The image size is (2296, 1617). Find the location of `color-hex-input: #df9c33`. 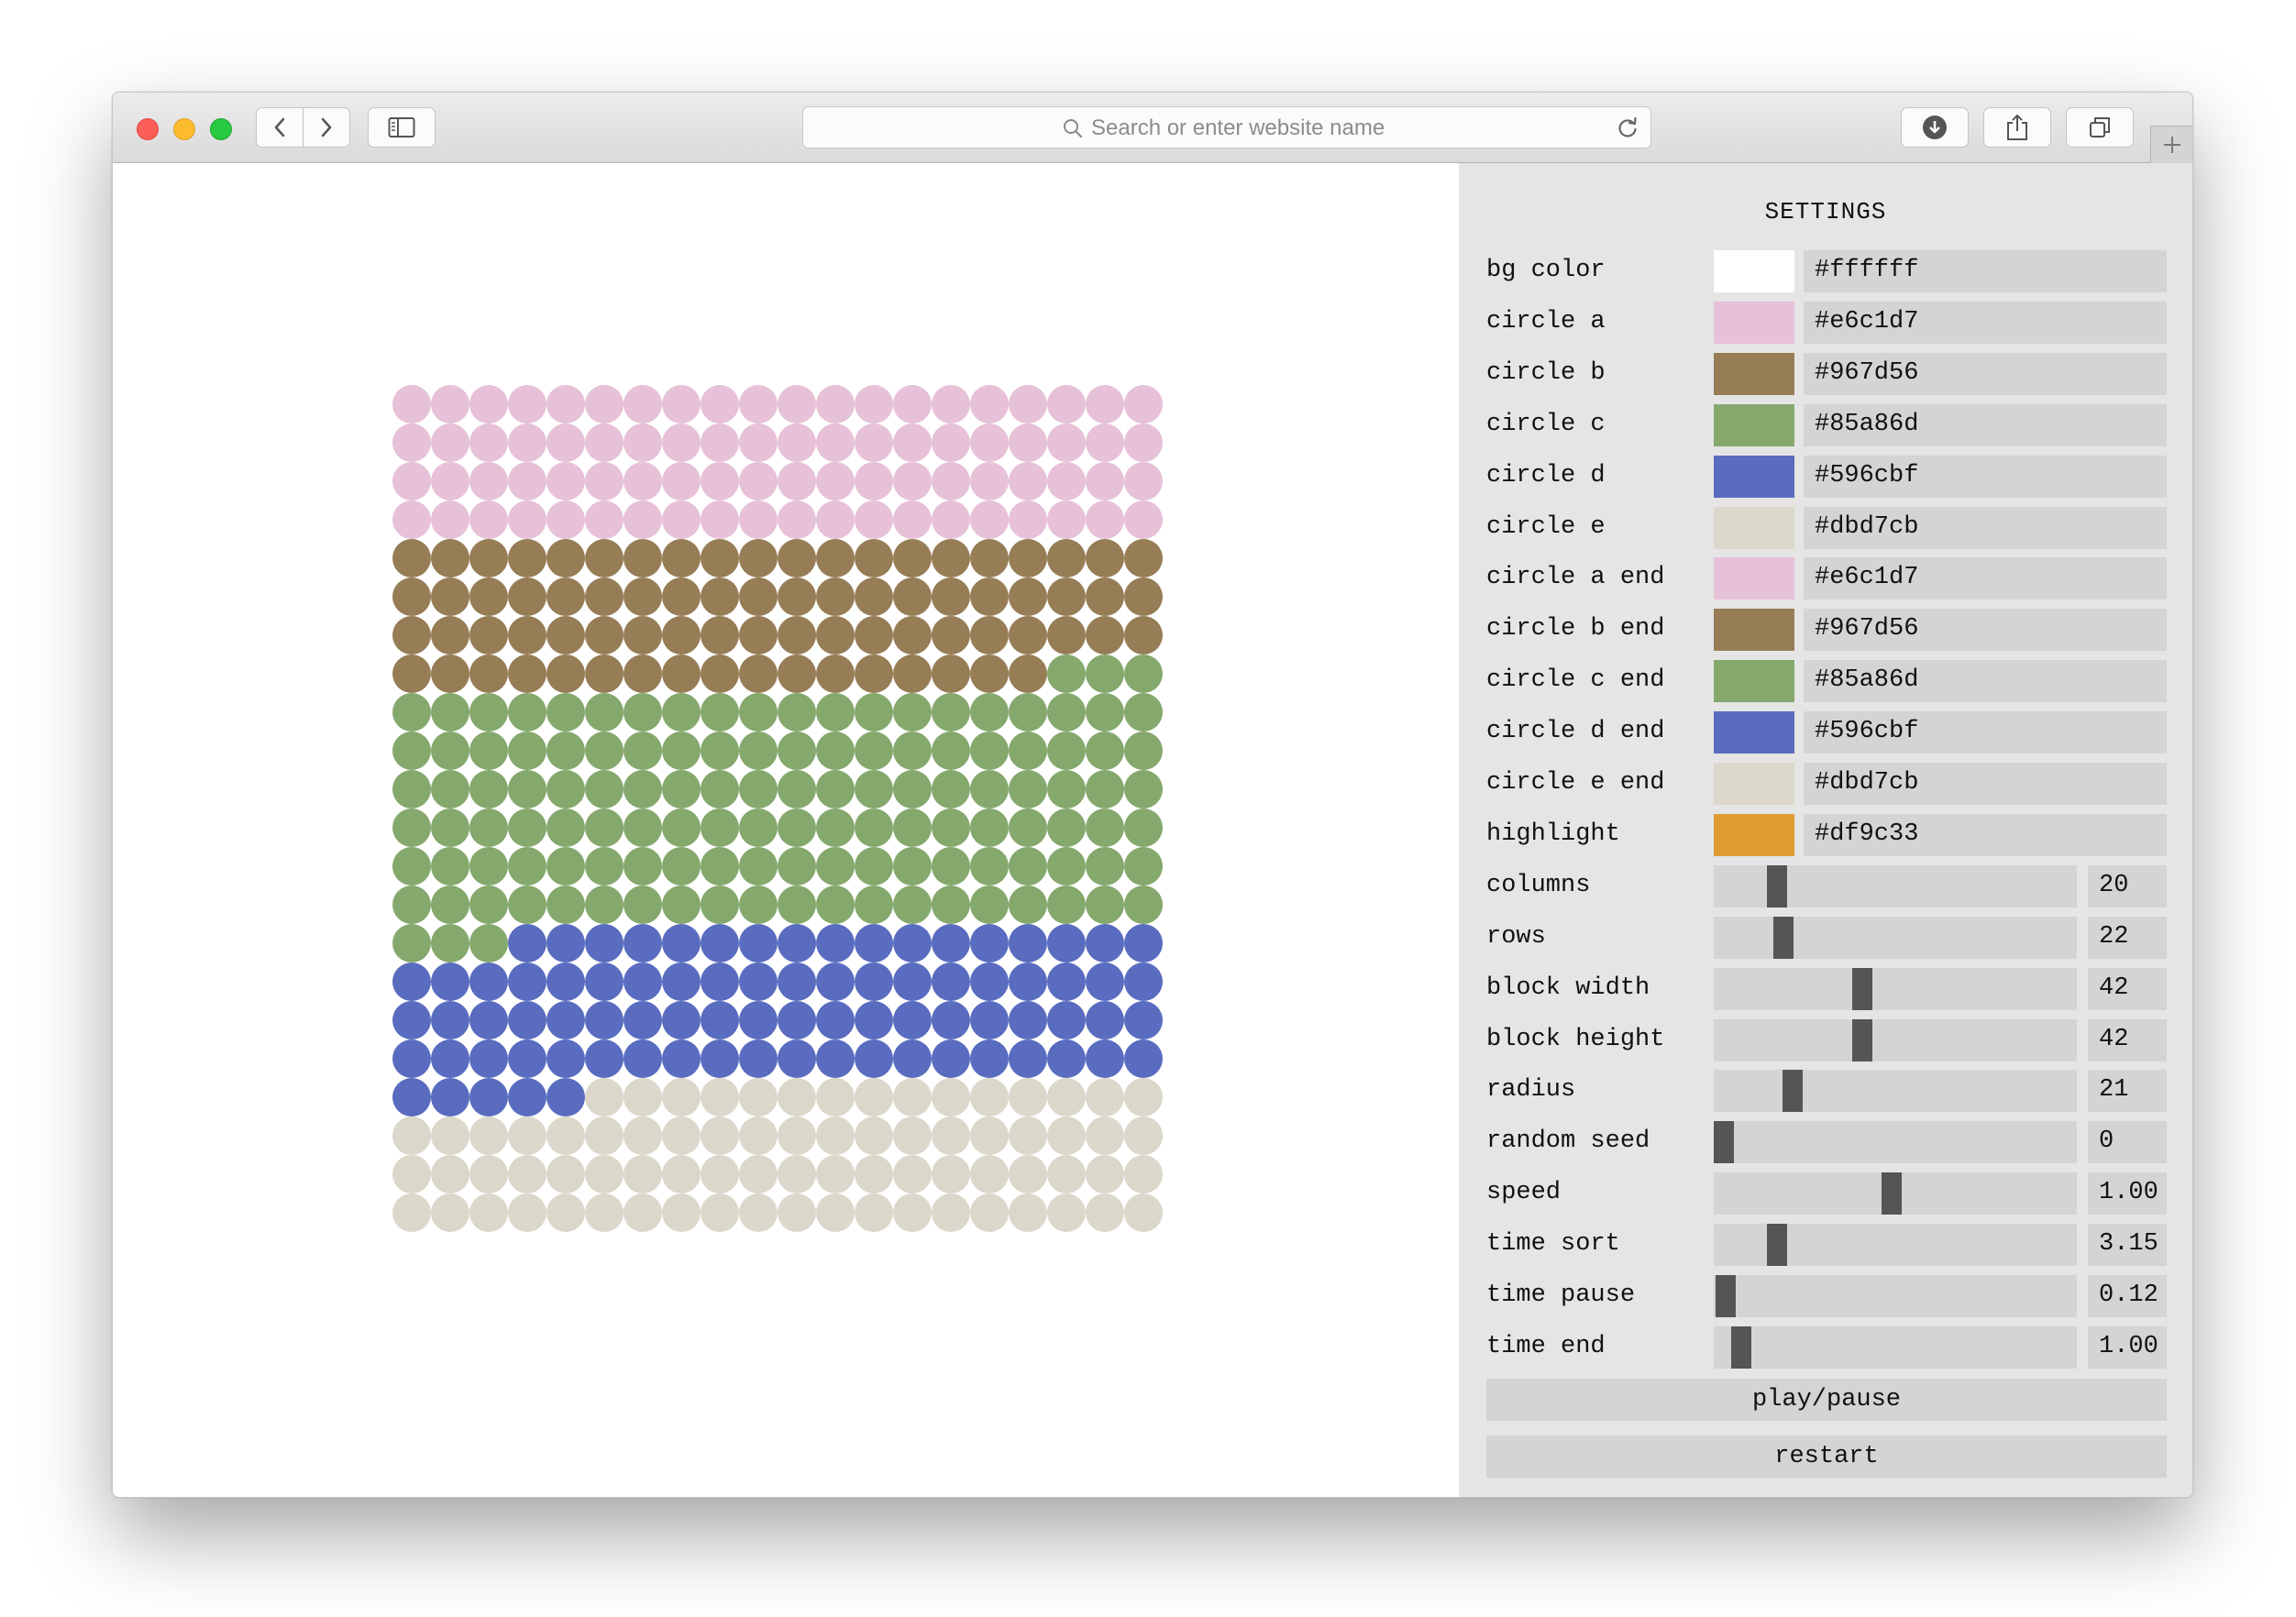

color-hex-input: #df9c33 is located at coordinates (1985, 835).